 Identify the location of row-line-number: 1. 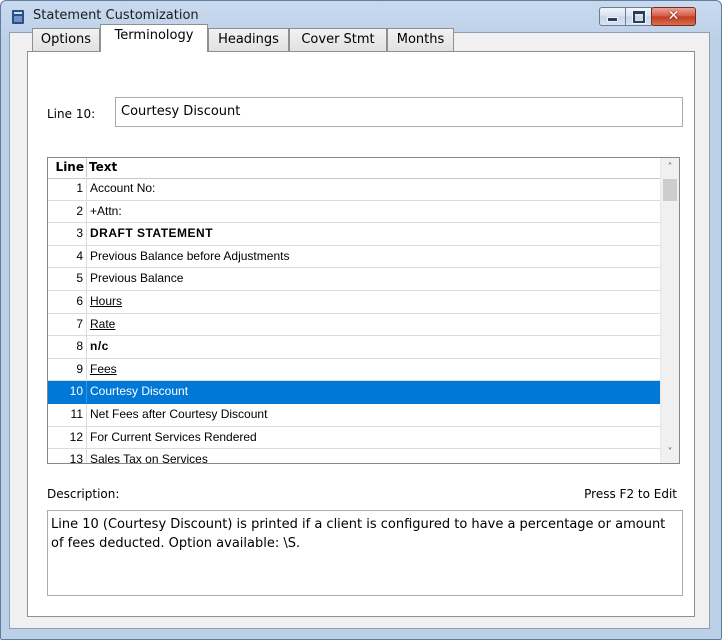
(67, 189).